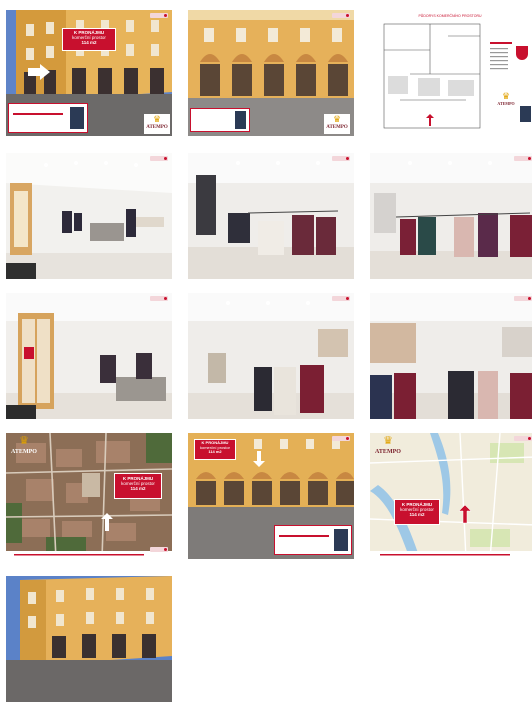 Image resolution: width=532 pixels, height=702 pixels. I want to click on gallery-thumb-facade-banner: K PRONÁJMU komerční prostor 114 m2, so click(271, 496).